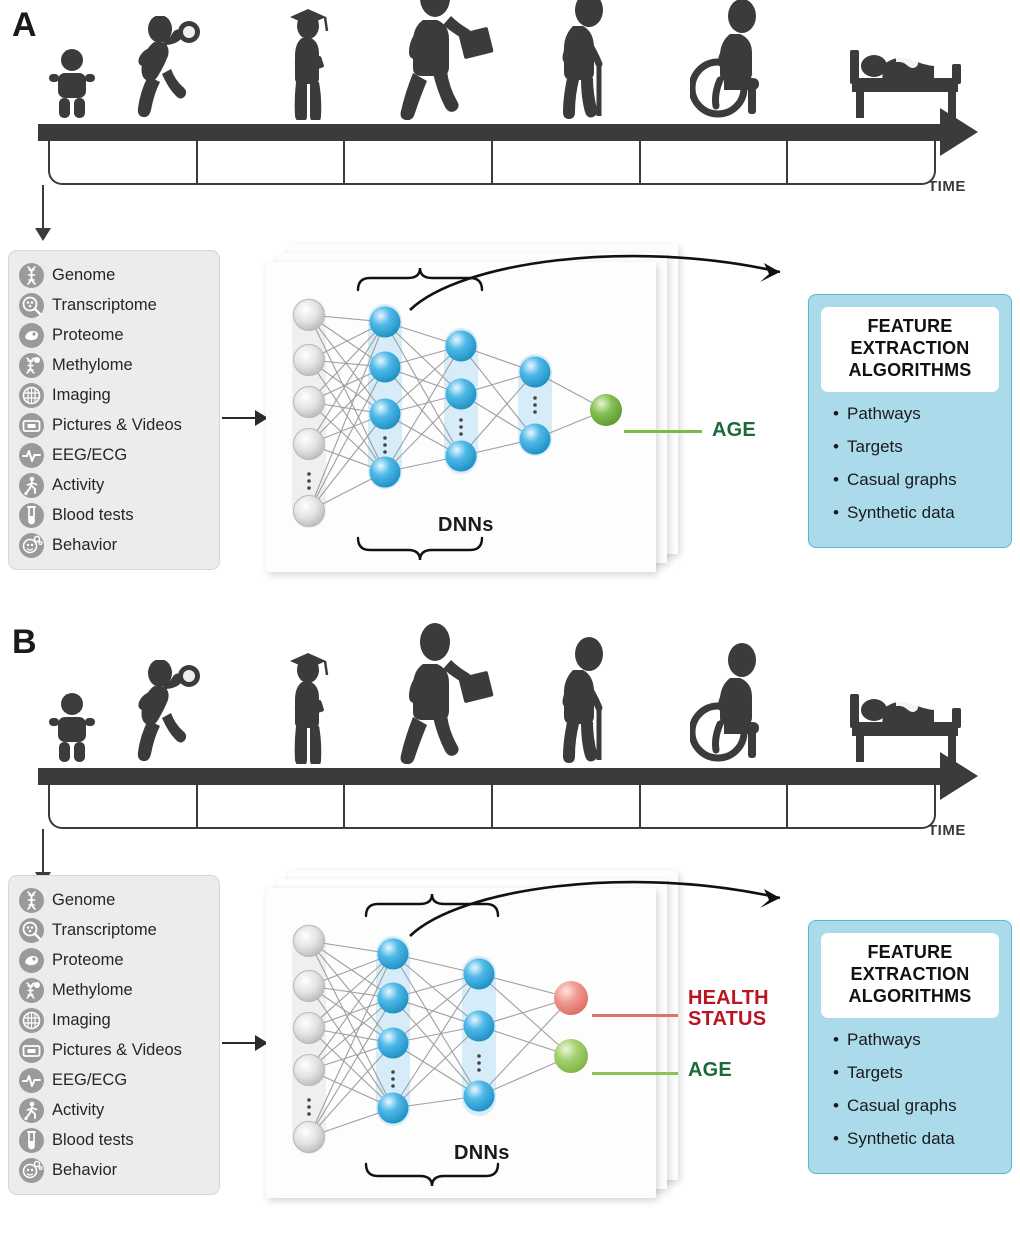 The image size is (1020, 1244). What do you see at coordinates (635, 1073) in the screenshot?
I see `age-output-line-b` at bounding box center [635, 1073].